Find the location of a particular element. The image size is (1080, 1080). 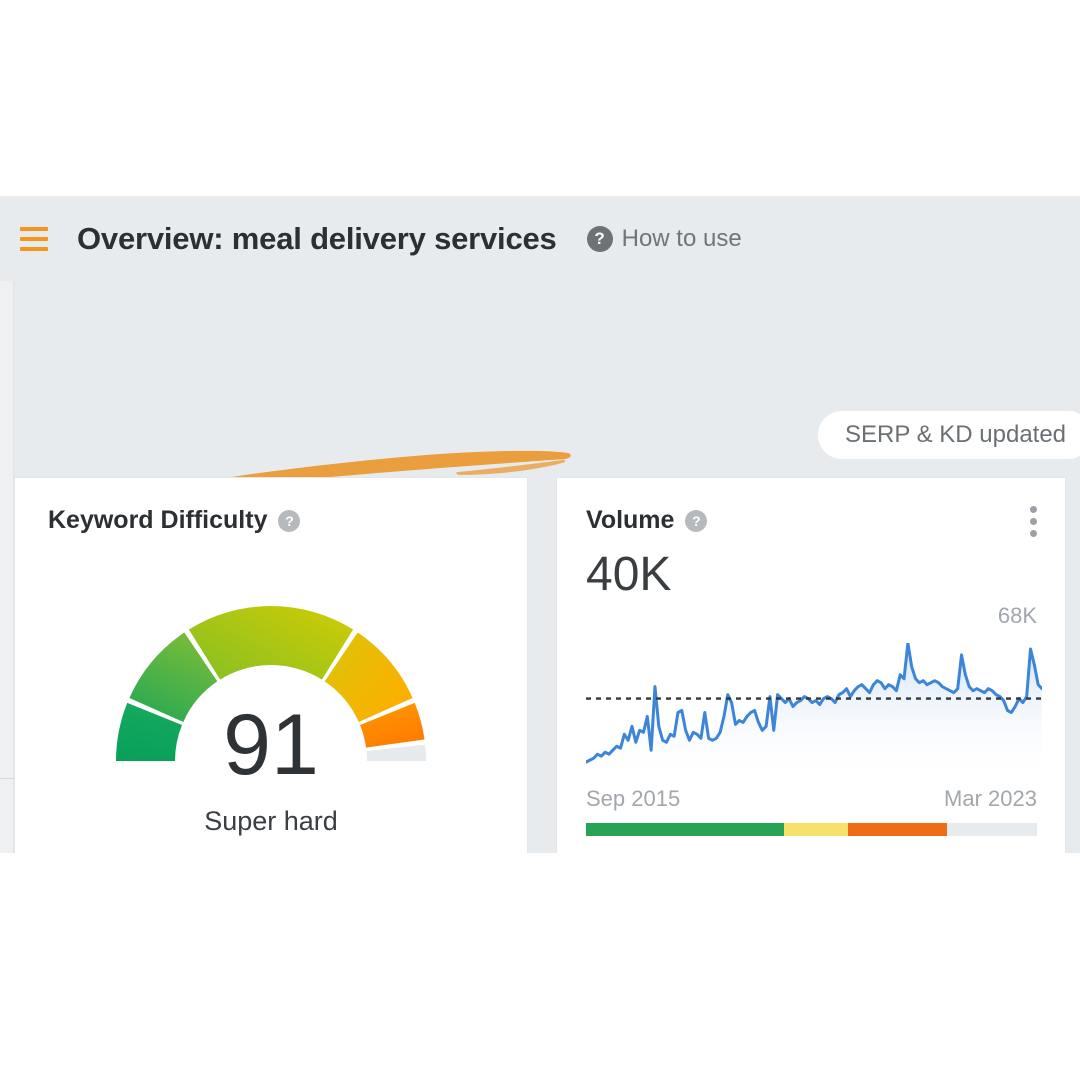

serp-color-bar is located at coordinates (811, 829).